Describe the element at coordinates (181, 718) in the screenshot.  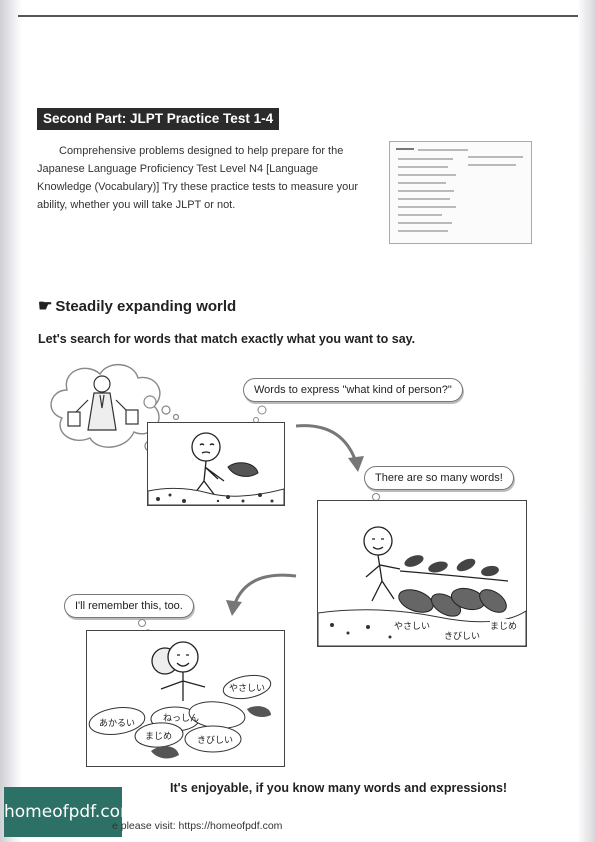
I see `panel-3-word-3: ねっしん` at that location.